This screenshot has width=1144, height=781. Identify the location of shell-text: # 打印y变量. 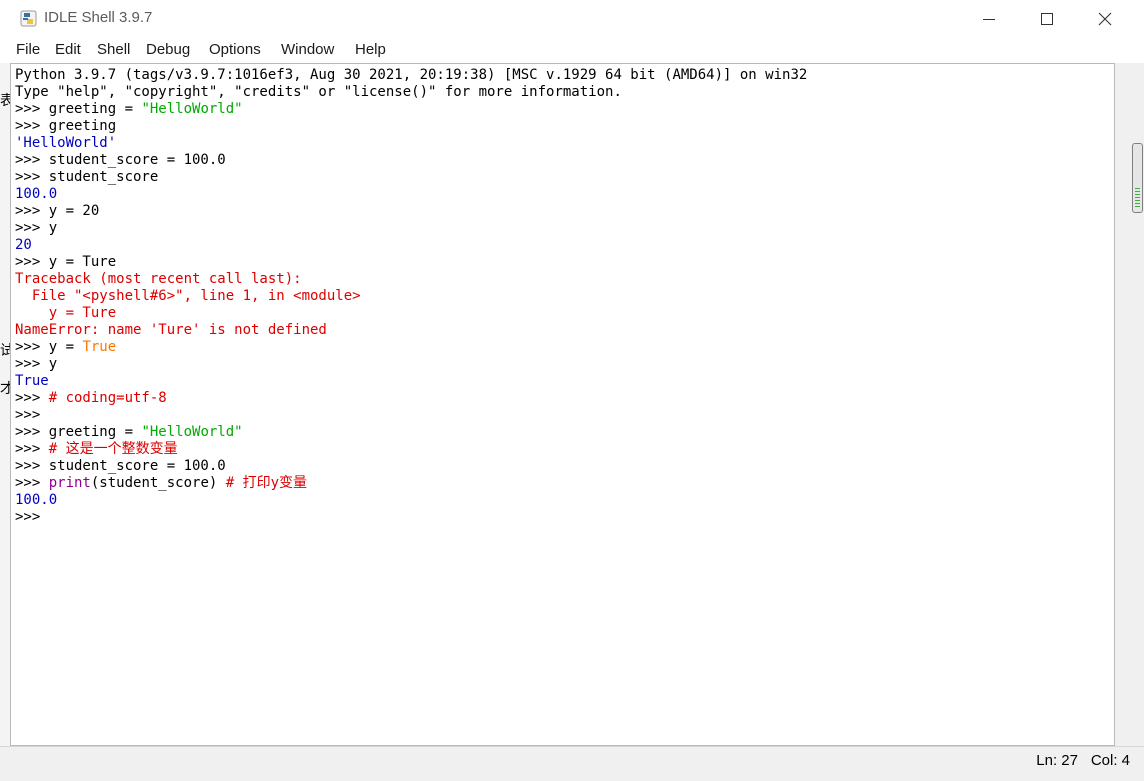
(266, 483).